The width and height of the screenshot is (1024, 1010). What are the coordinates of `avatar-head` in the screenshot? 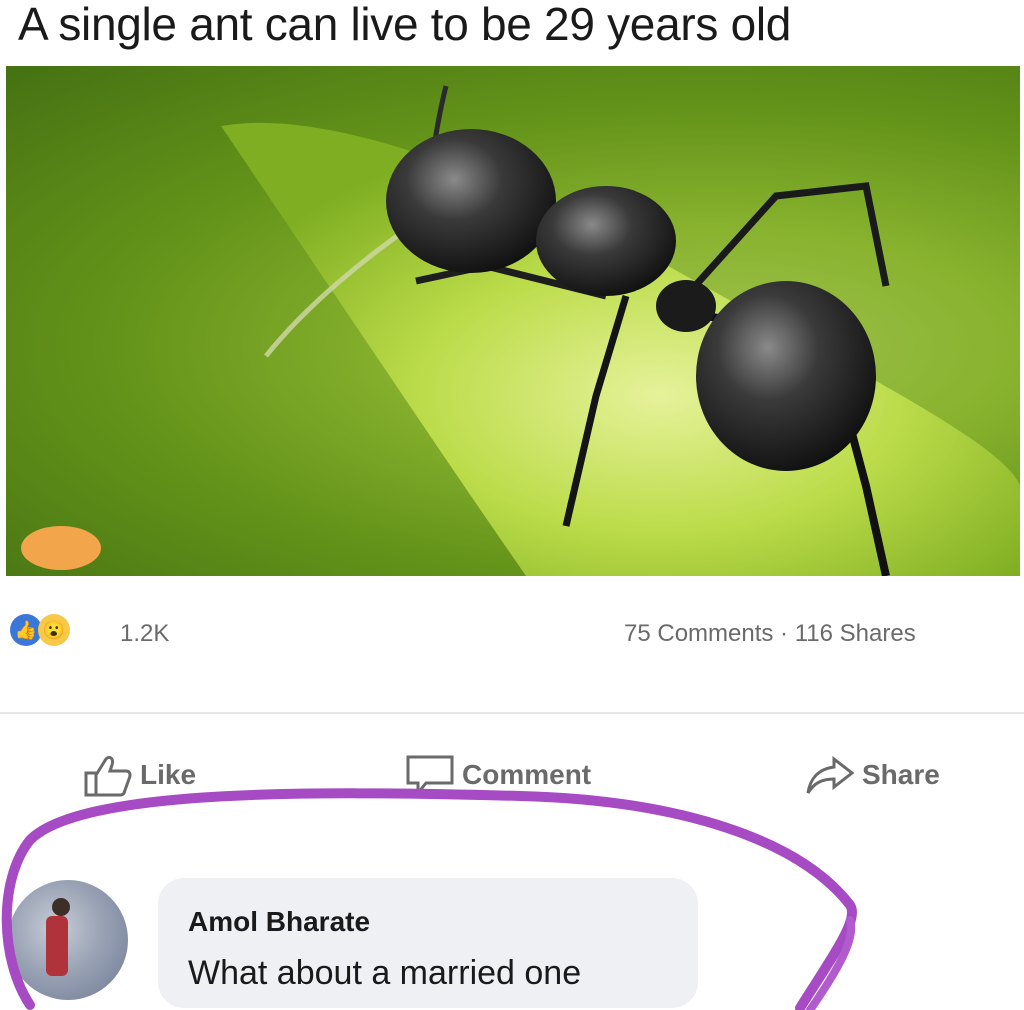 It's located at (61, 907).